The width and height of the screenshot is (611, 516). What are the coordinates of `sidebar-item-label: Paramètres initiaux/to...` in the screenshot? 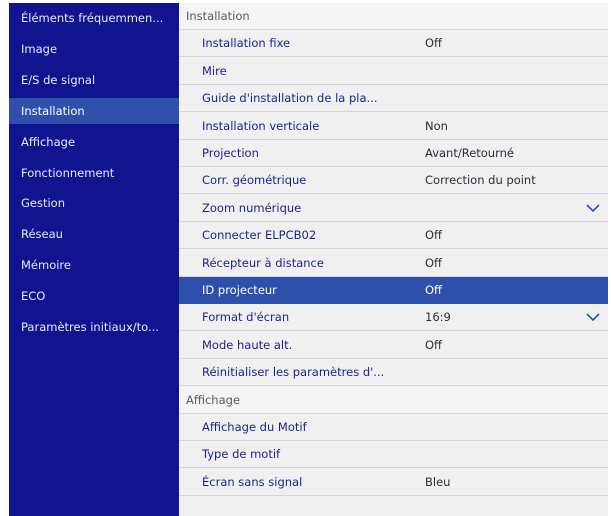 It's located at (90, 327).